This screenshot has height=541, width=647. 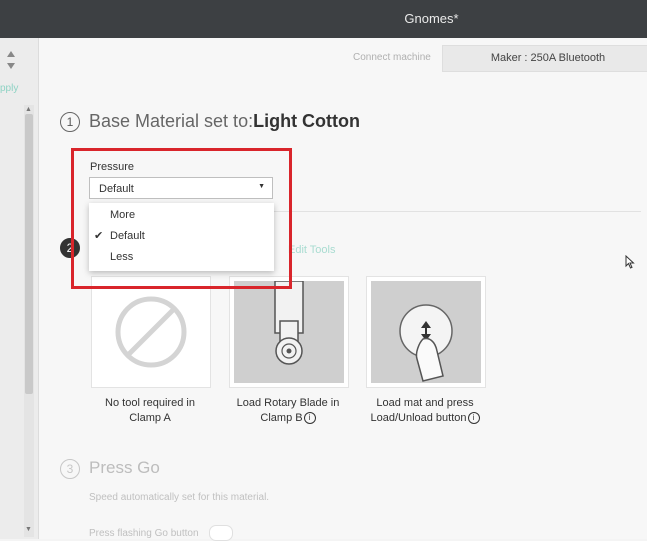 I want to click on title-bar: Gnomes*, so click(x=323, y=19).